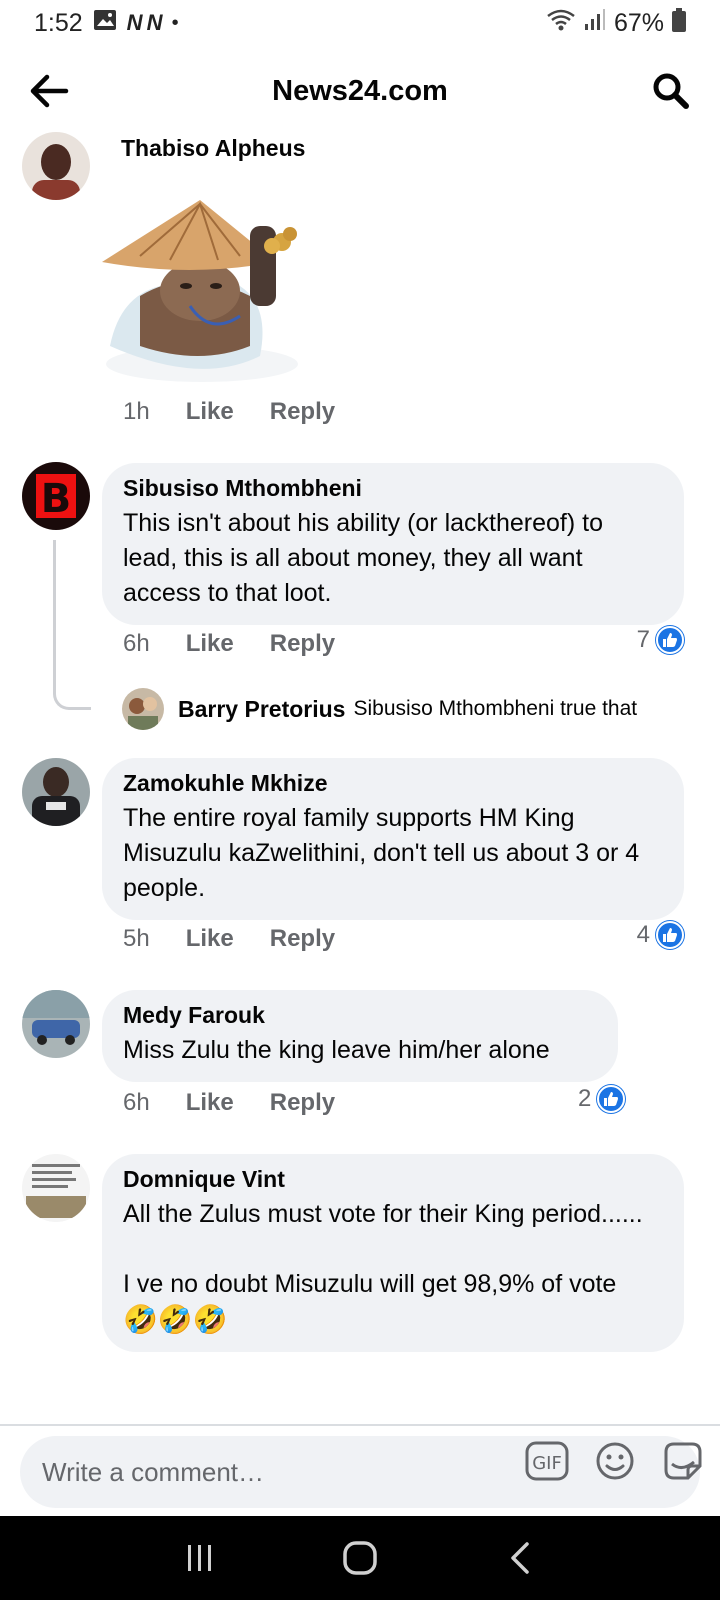 The height and width of the screenshot is (1600, 720). Describe the element at coordinates (360, 23) in the screenshot. I see `status-bar: 1:52 N N • 67%` at that location.